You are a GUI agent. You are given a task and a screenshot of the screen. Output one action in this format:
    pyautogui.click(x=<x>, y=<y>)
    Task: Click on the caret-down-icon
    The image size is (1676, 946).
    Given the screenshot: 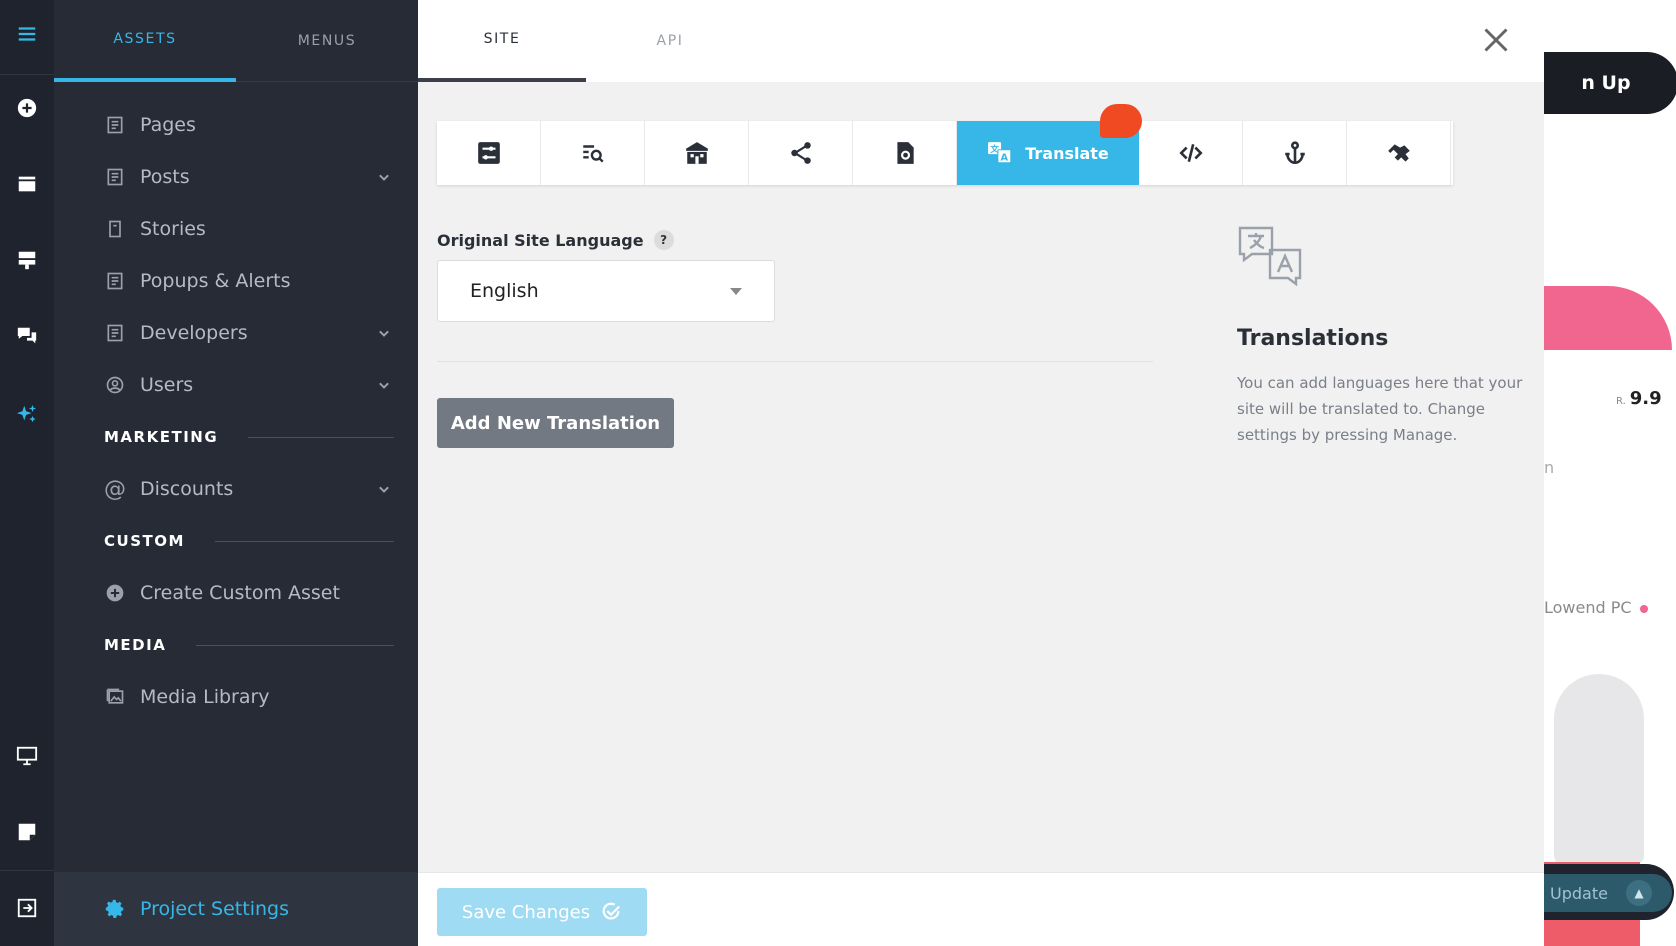 What is the action you would take?
    pyautogui.click(x=736, y=291)
    